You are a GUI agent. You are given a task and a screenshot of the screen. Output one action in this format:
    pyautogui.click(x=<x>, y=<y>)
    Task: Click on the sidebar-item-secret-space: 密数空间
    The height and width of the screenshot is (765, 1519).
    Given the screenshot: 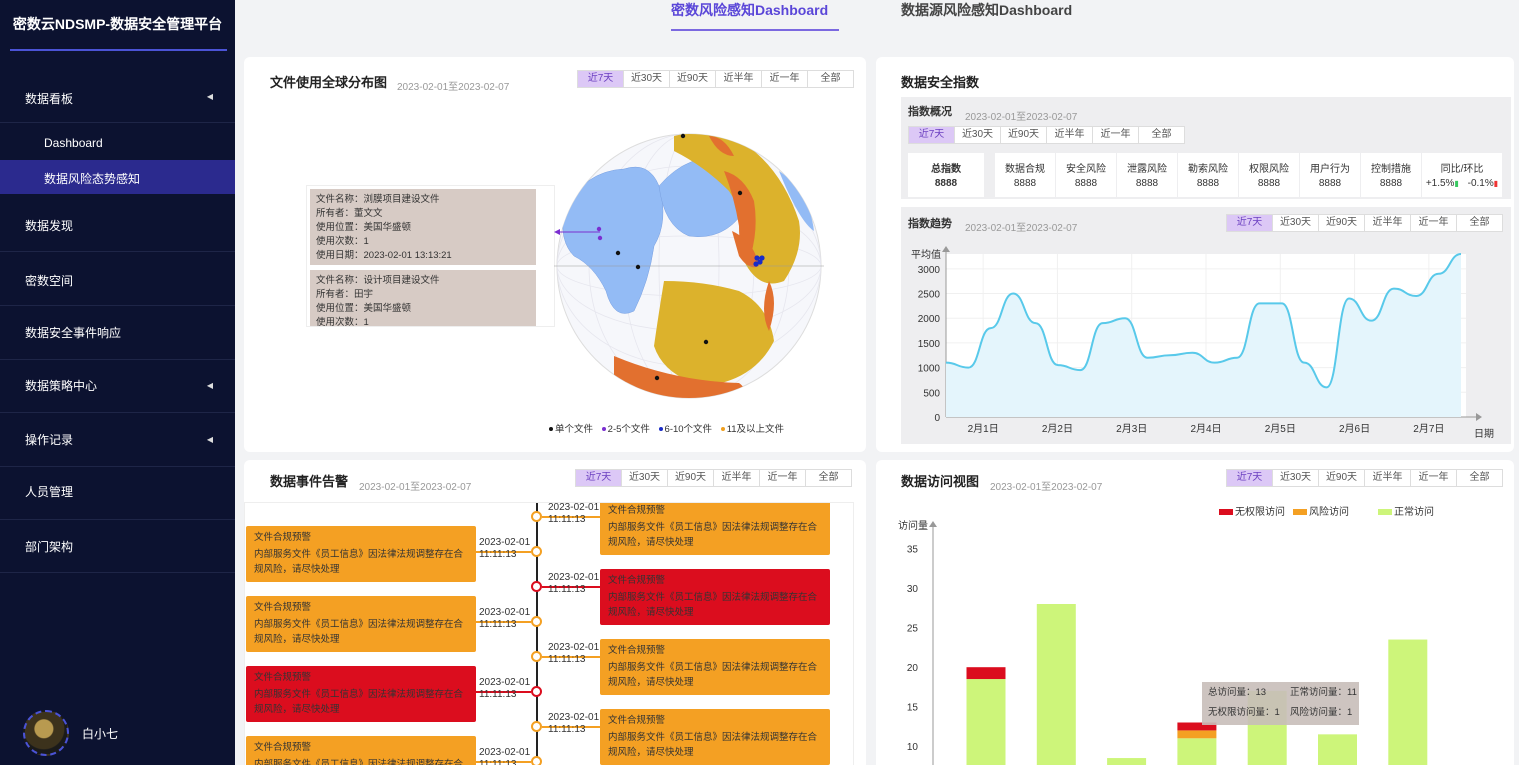 What is the action you would take?
    pyautogui.click(x=117, y=279)
    